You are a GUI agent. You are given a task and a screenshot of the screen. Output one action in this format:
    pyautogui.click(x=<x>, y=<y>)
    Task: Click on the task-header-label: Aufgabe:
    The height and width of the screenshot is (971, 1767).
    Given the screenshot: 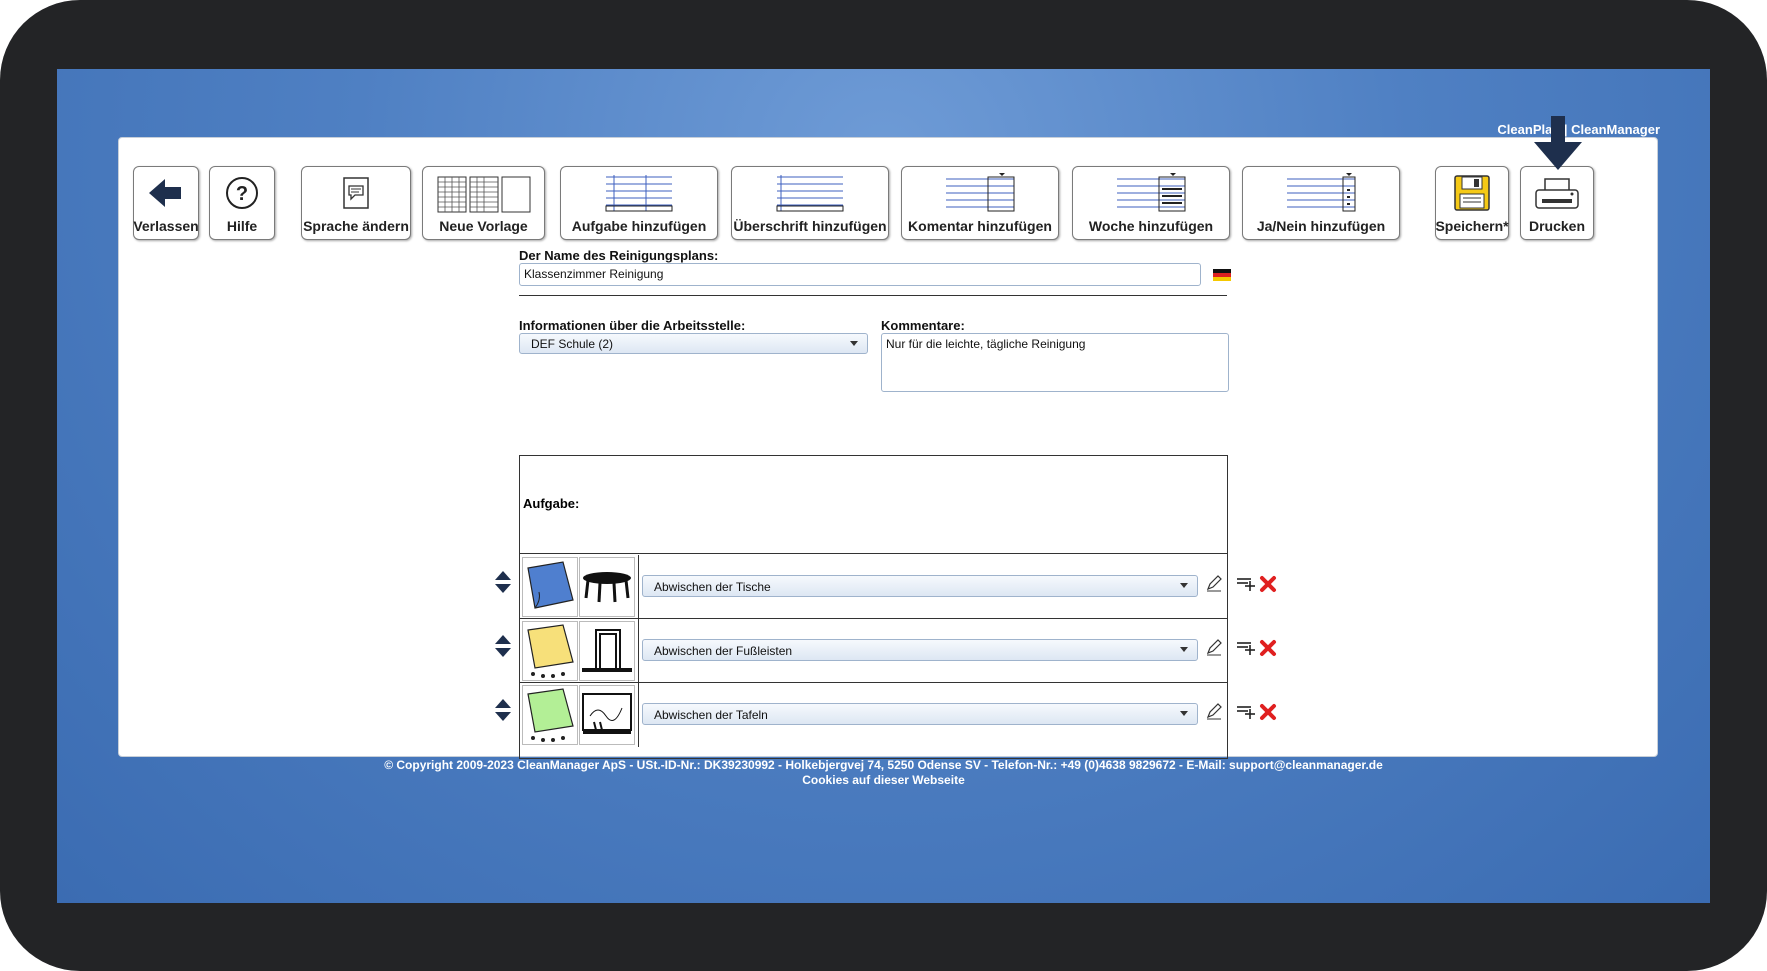 What is the action you would take?
    pyautogui.click(x=551, y=503)
    